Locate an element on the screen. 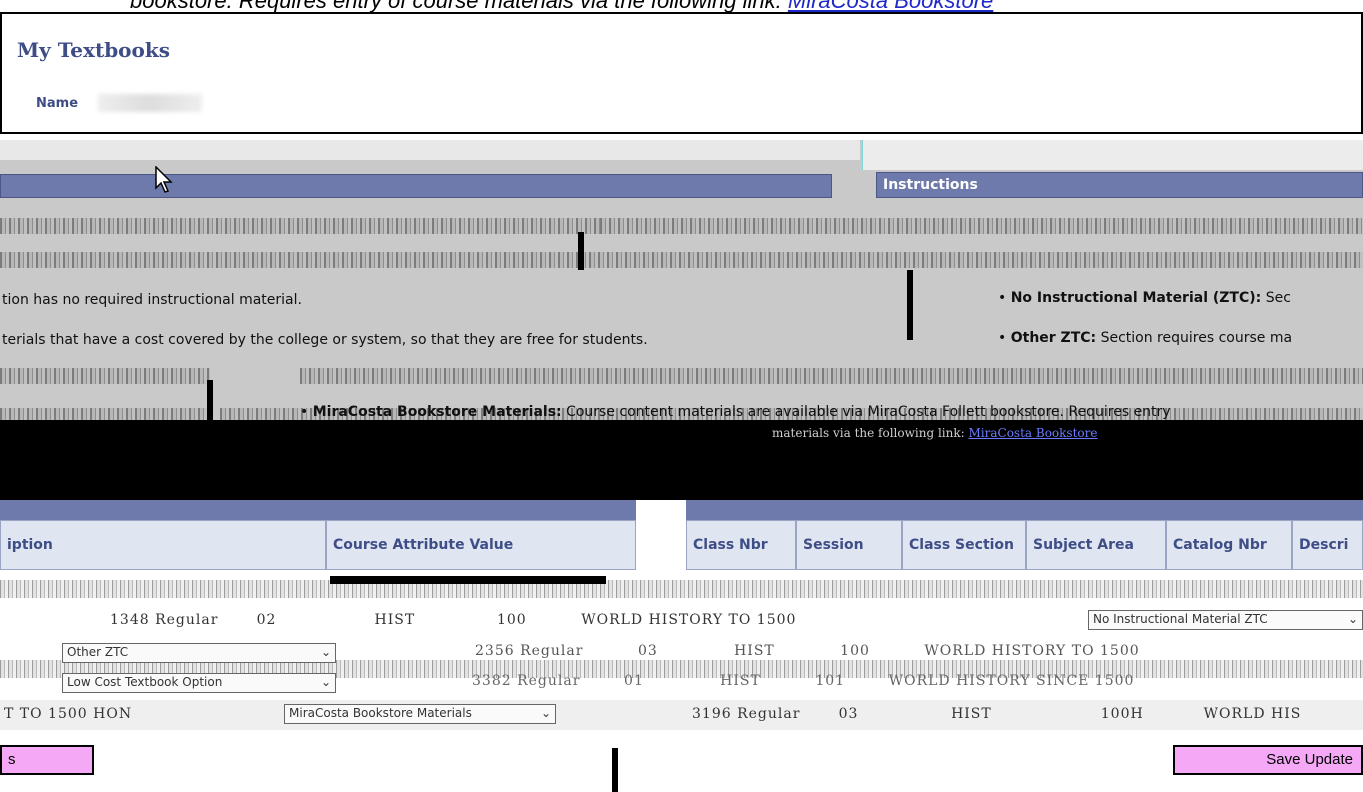  cell-class-nbr: 2356 is located at coordinates (495, 651).